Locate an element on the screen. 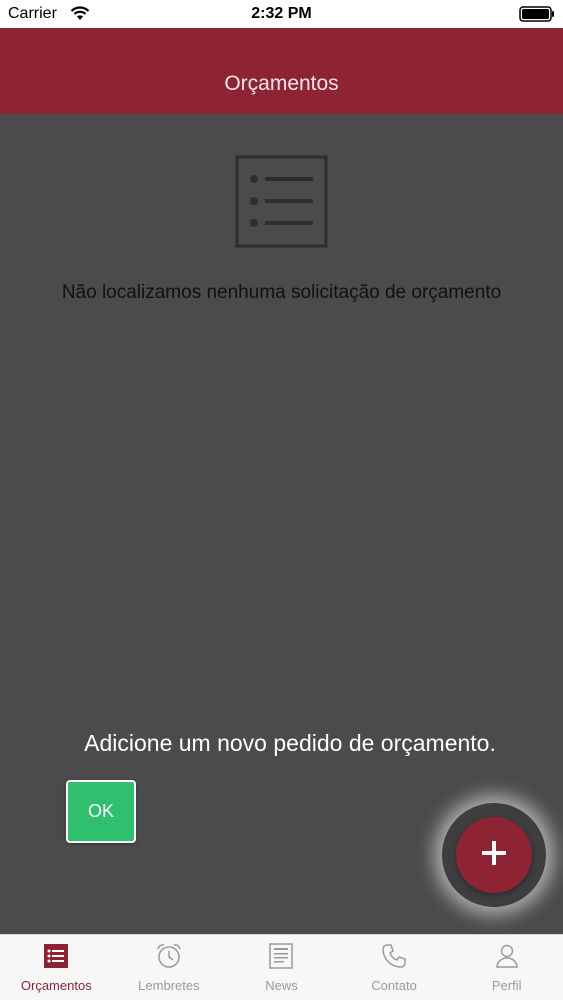  tutorial-text: Adicione um novo pedido de orçamento. is located at coordinates (290, 743).